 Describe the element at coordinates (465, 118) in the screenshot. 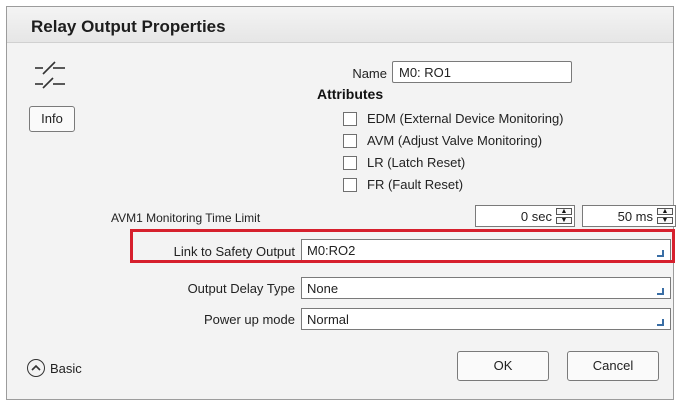

I see `edm-label: EDM (External Device Monitoring)` at that location.